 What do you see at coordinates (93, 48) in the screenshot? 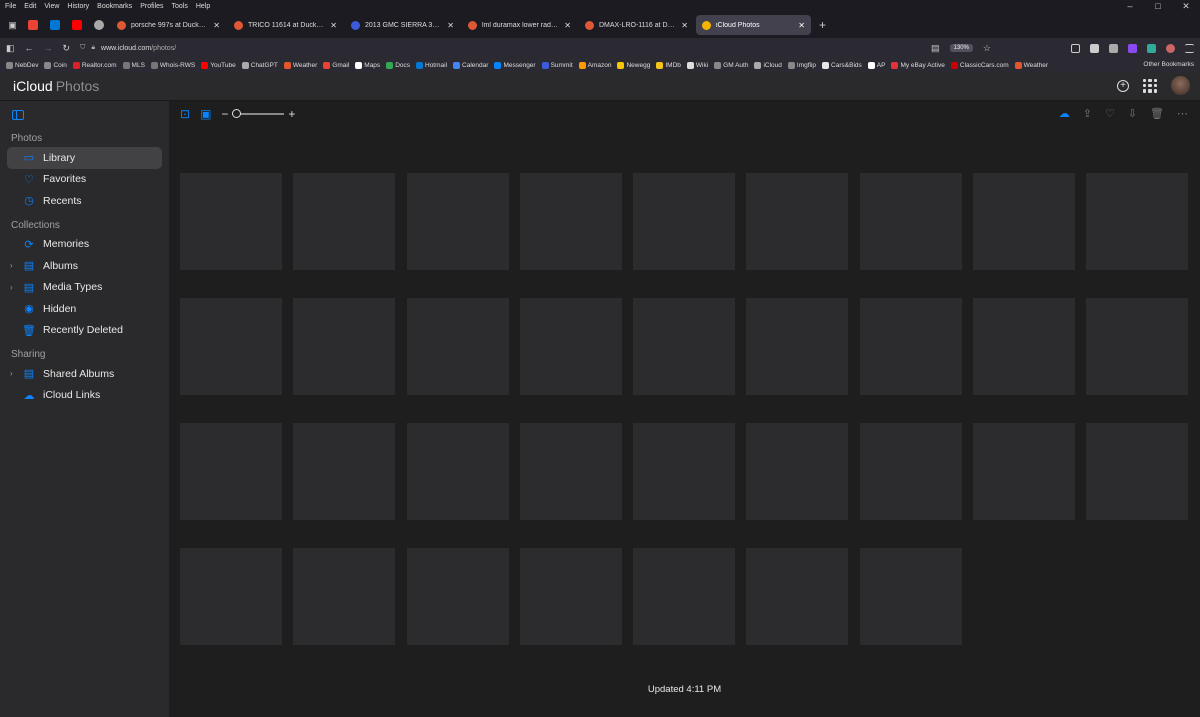
I see `lock-icon: 🔒︎` at bounding box center [93, 48].